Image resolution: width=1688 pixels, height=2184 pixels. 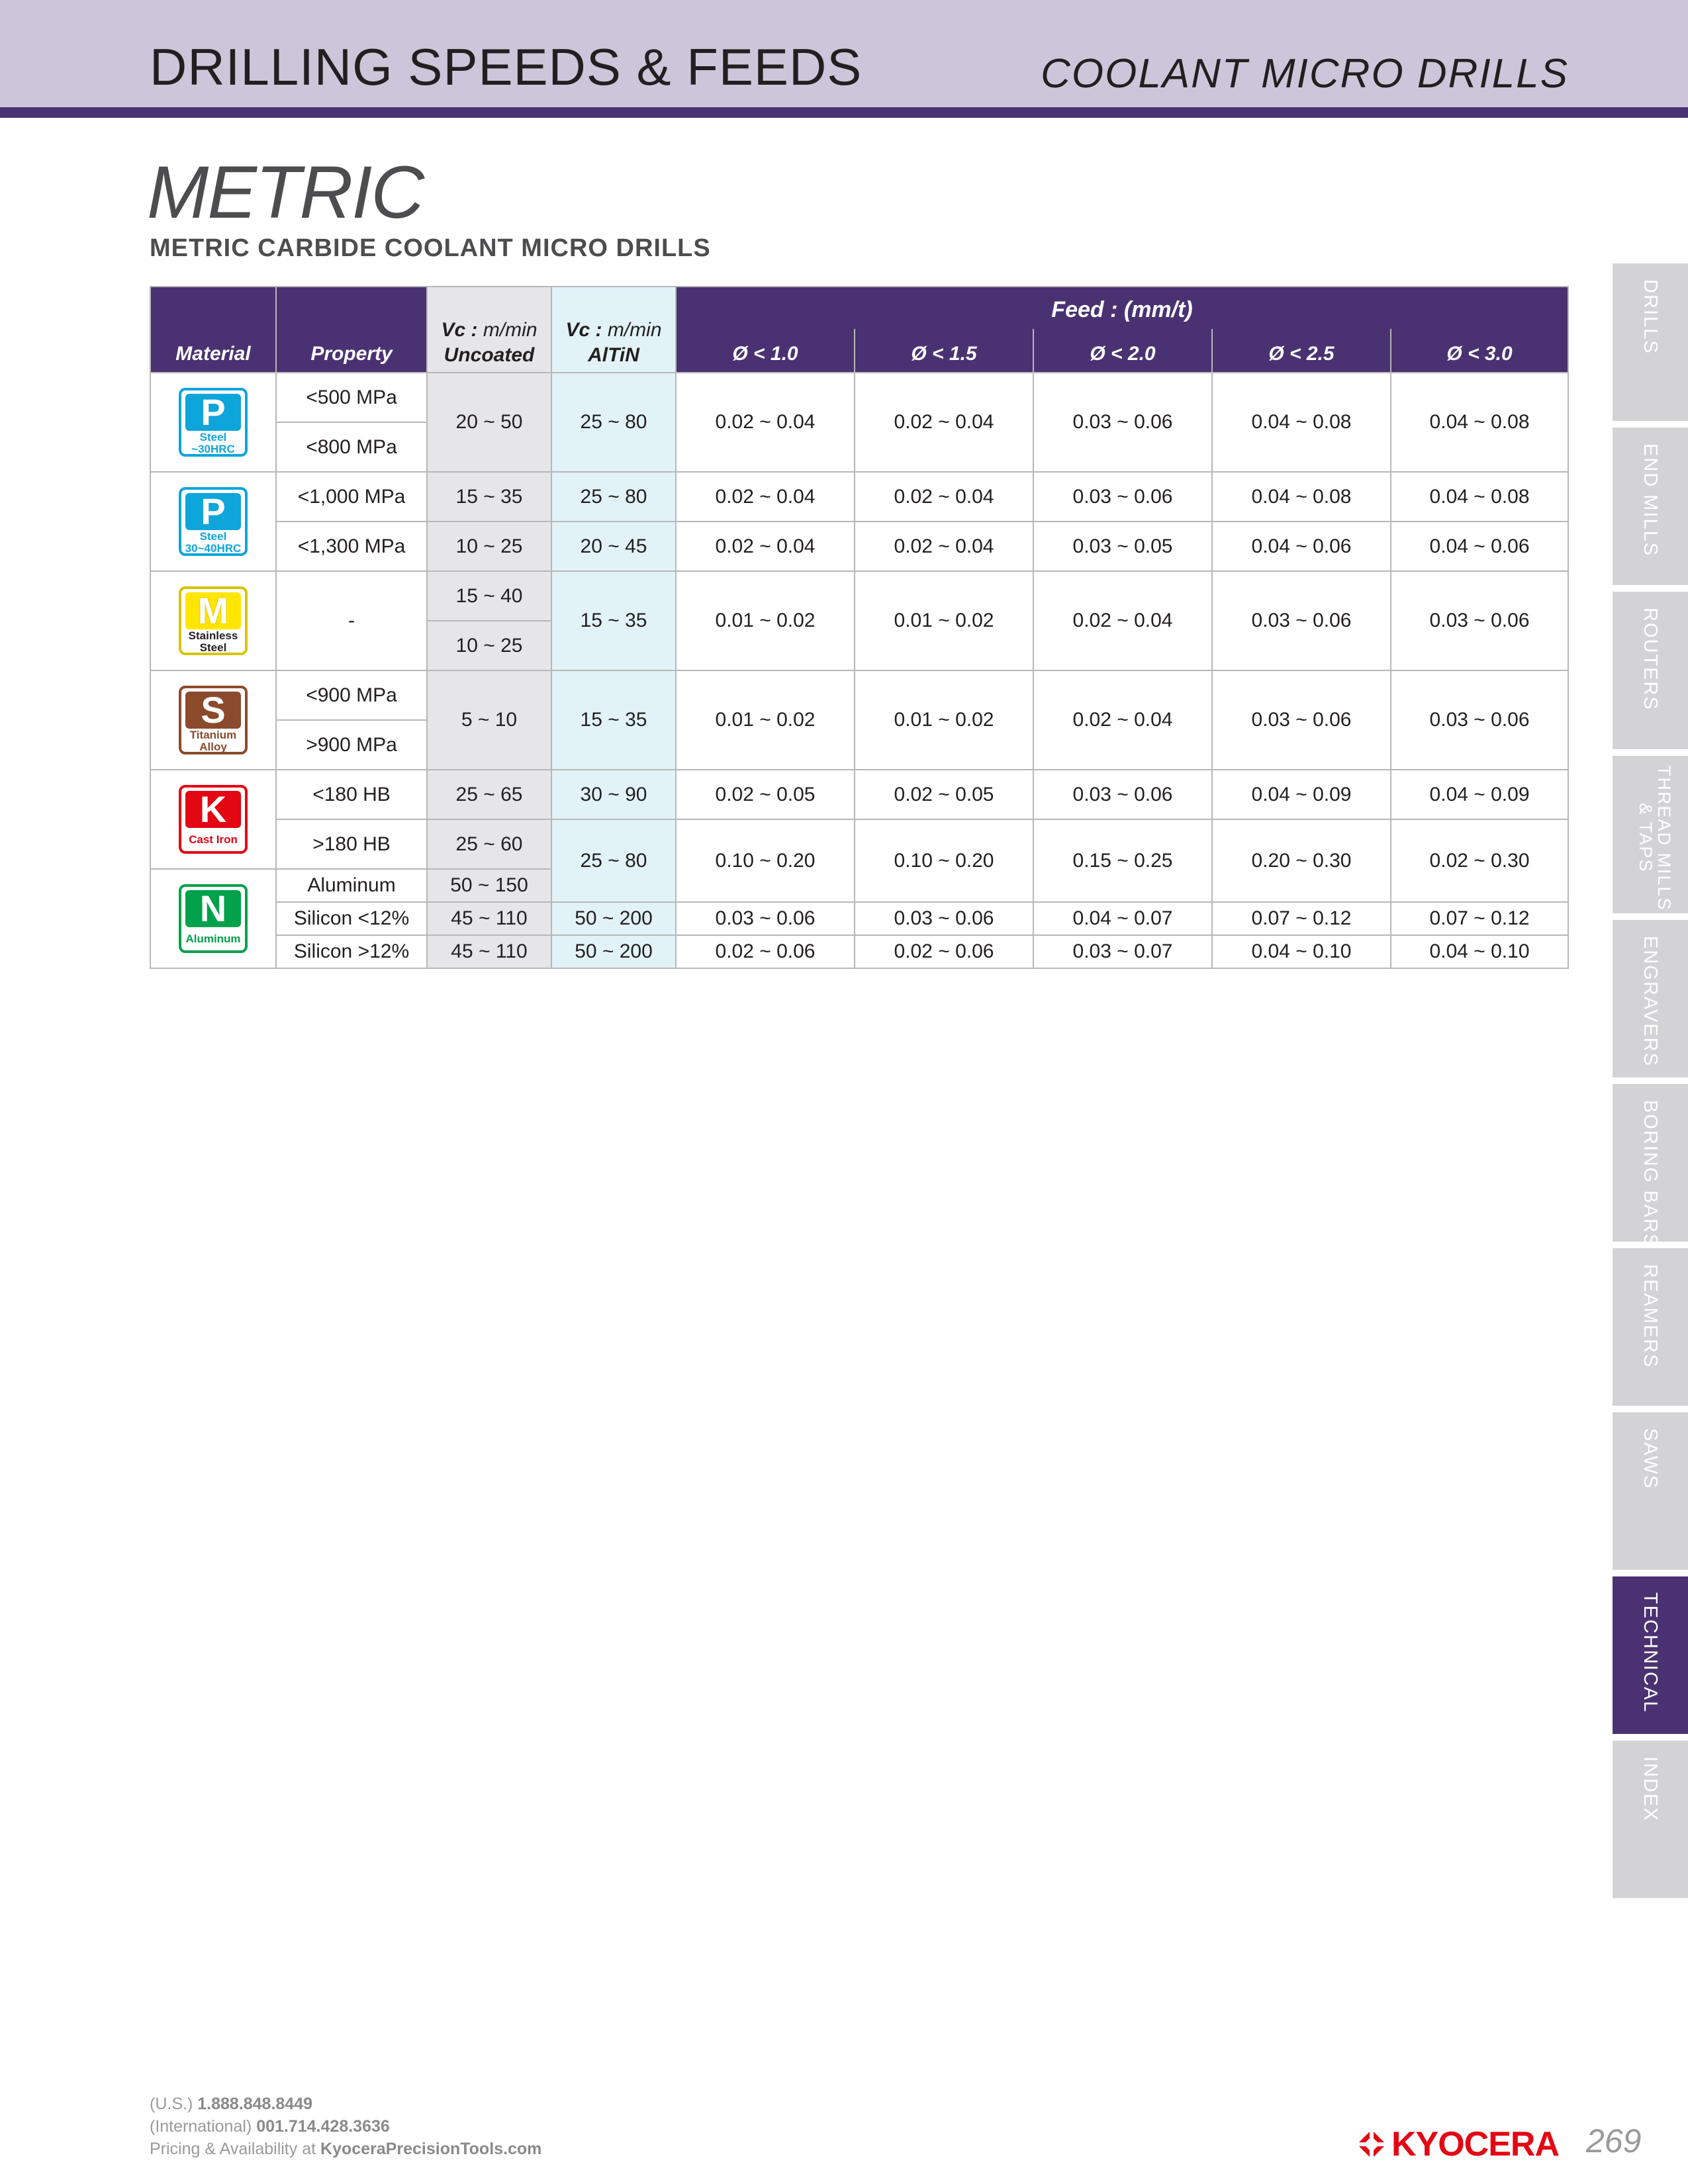 What do you see at coordinates (171, 2104) in the screenshot?
I see `us-label: (U.S.)` at bounding box center [171, 2104].